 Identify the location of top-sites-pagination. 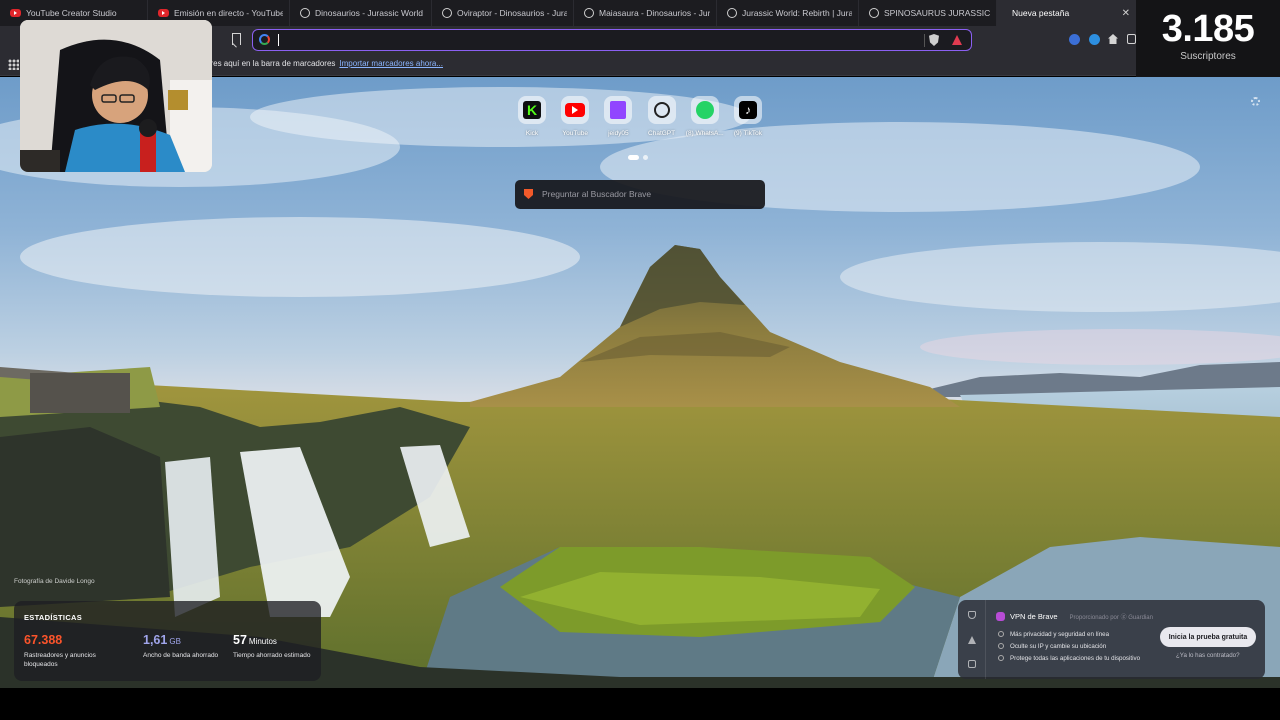
(639, 158).